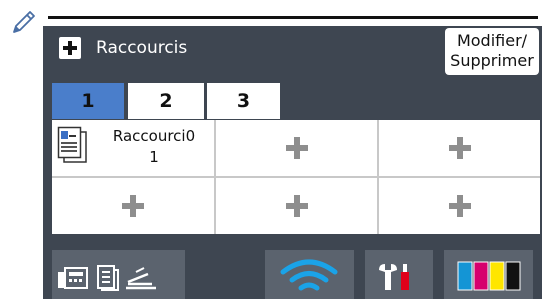  What do you see at coordinates (394, 277) in the screenshot?
I see `settings-tools-icon` at bounding box center [394, 277].